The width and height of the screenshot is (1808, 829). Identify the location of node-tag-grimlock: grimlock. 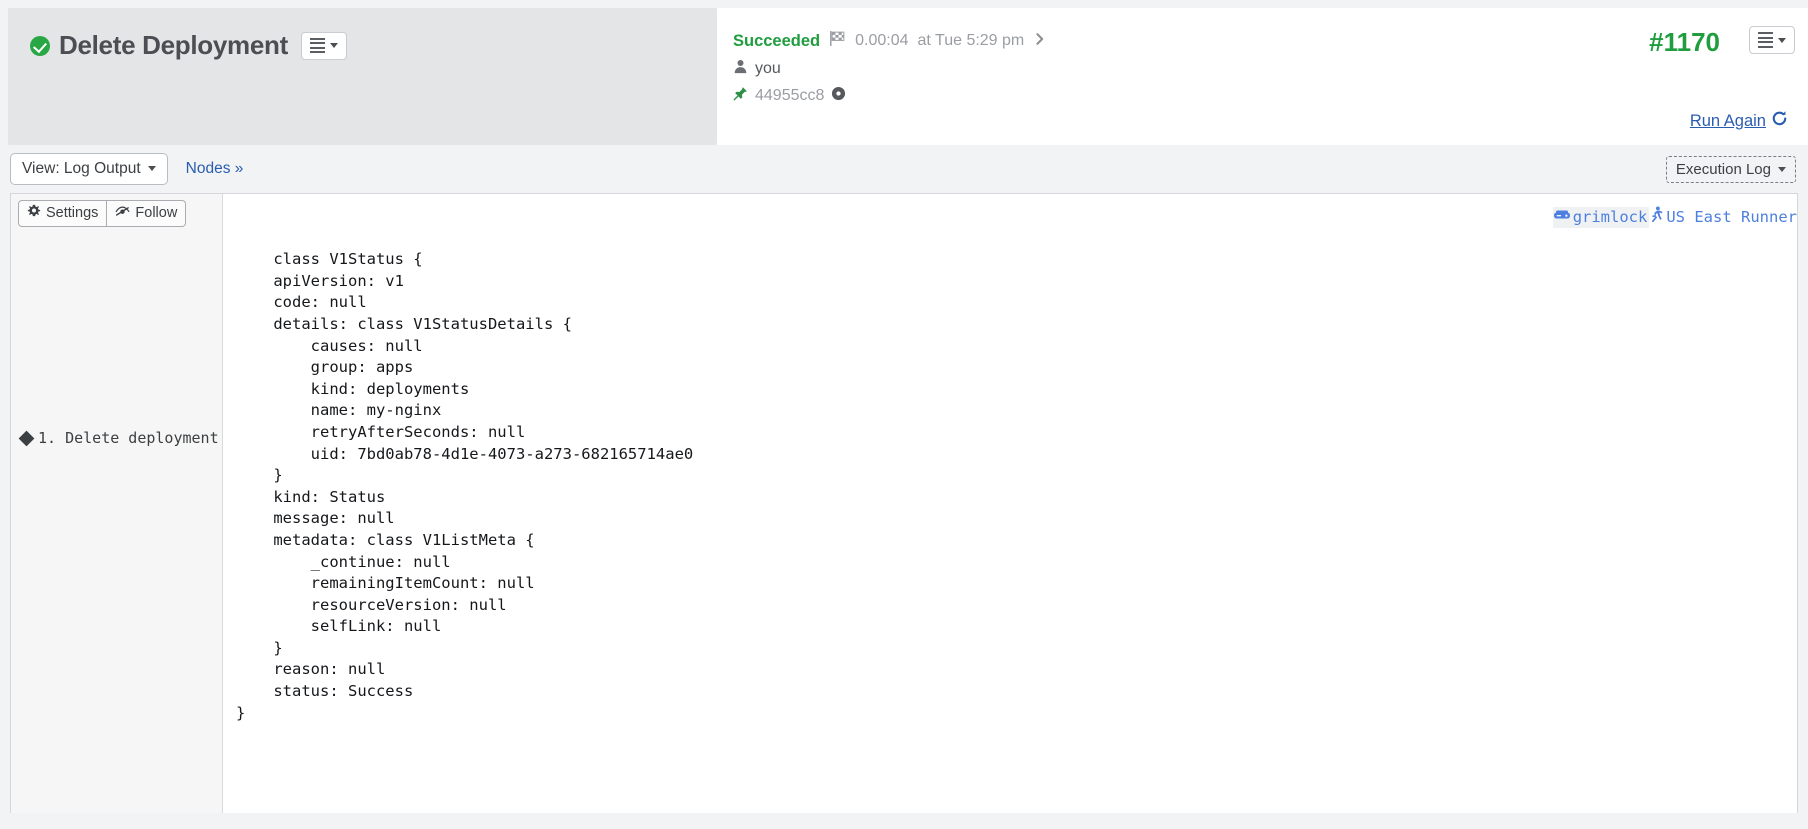
(1601, 217).